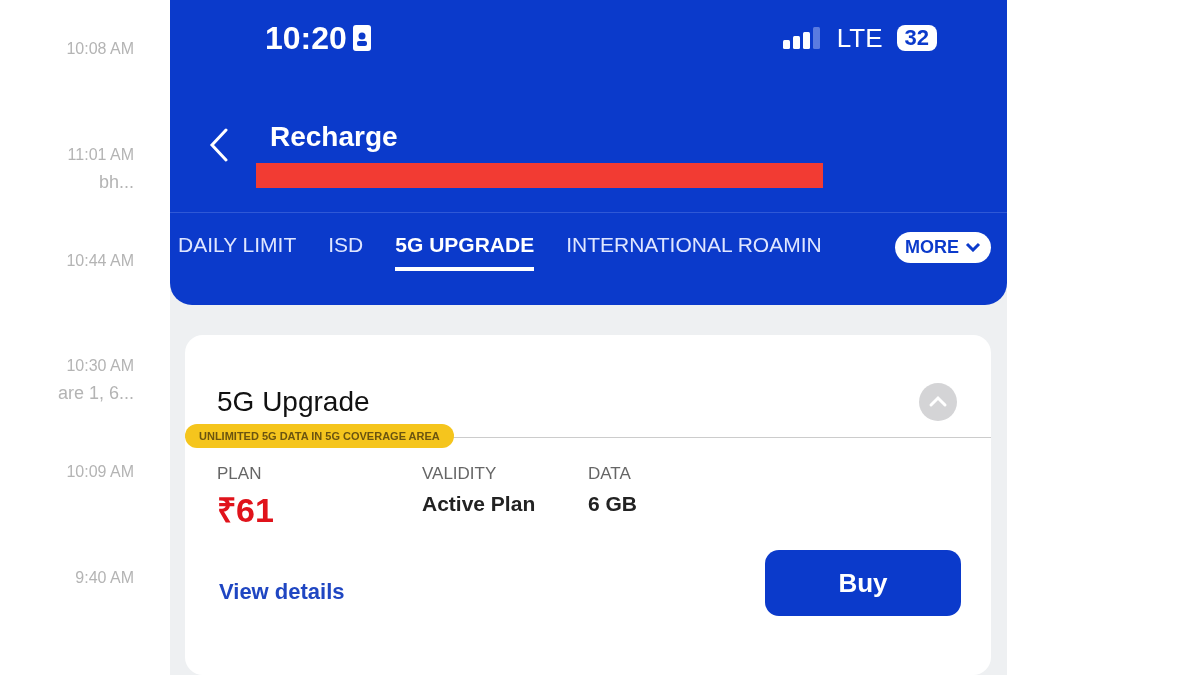 The image size is (1200, 675). Describe the element at coordinates (246, 510) in the screenshot. I see `field-value: ₹61` at that location.